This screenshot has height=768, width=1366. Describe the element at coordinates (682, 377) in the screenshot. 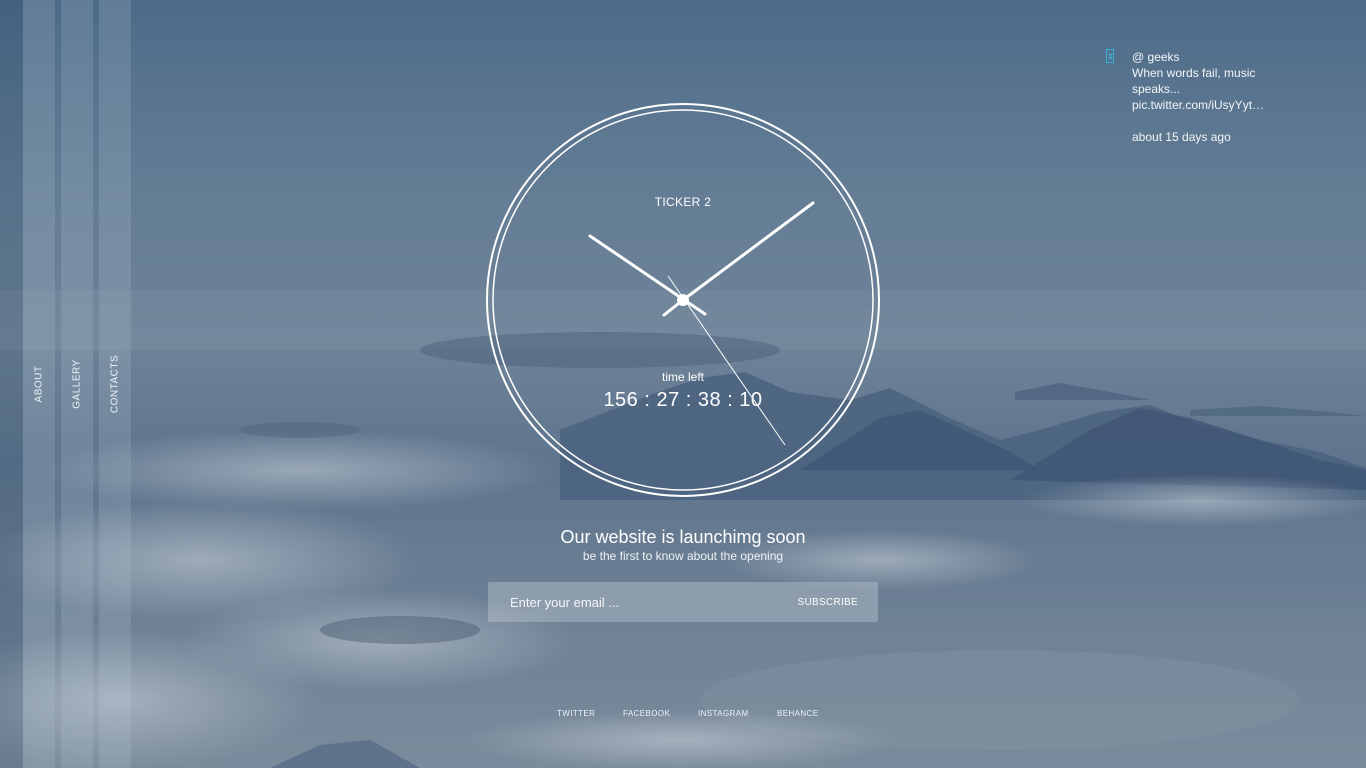

I see `time-left-label: time left` at that location.